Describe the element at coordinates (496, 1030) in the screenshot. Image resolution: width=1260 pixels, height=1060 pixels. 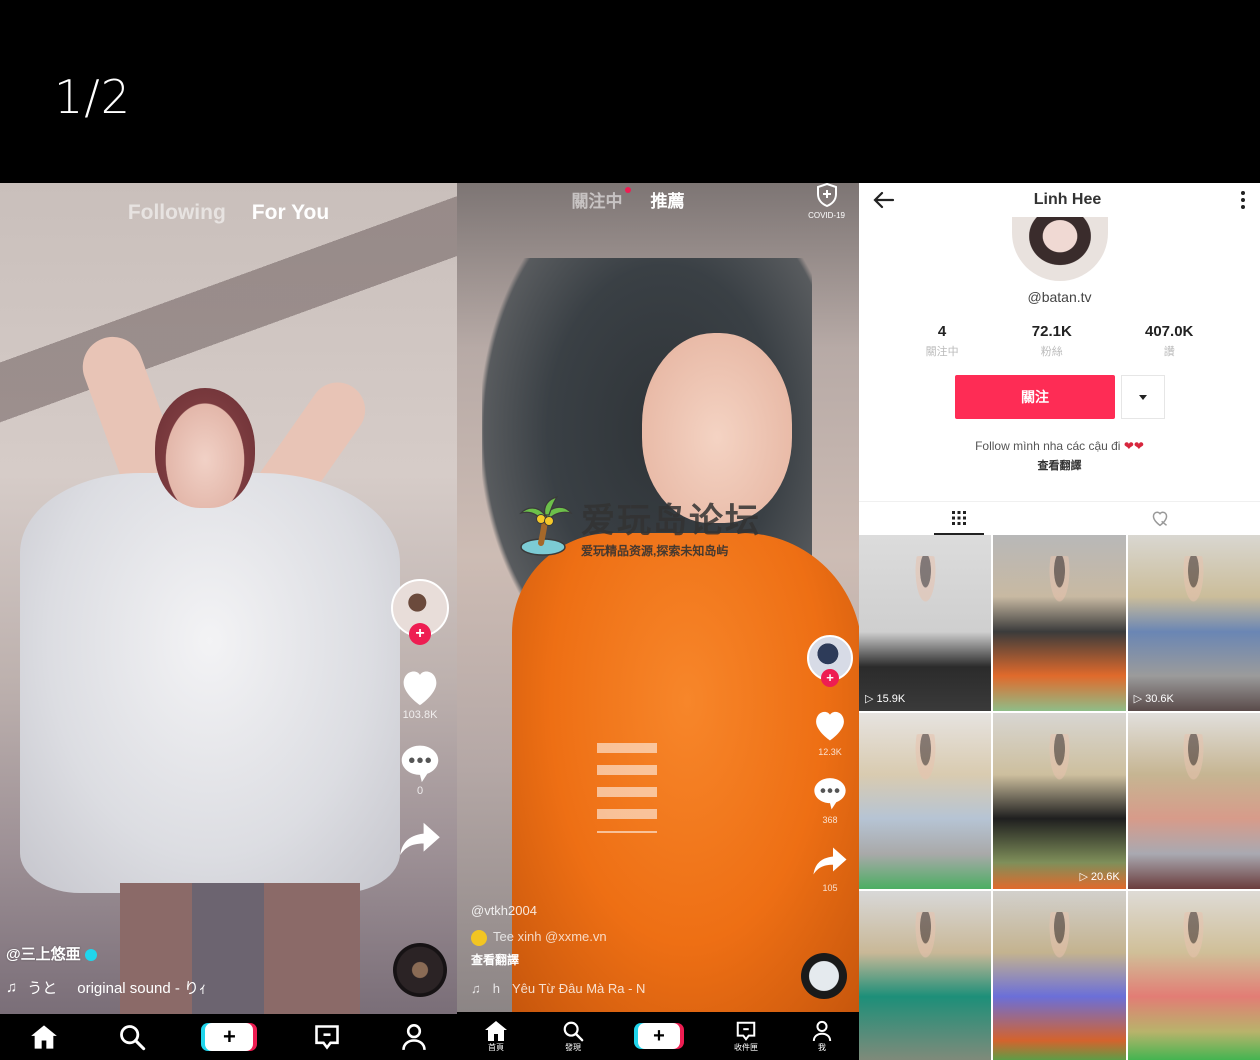
I see `home-icon` at that location.